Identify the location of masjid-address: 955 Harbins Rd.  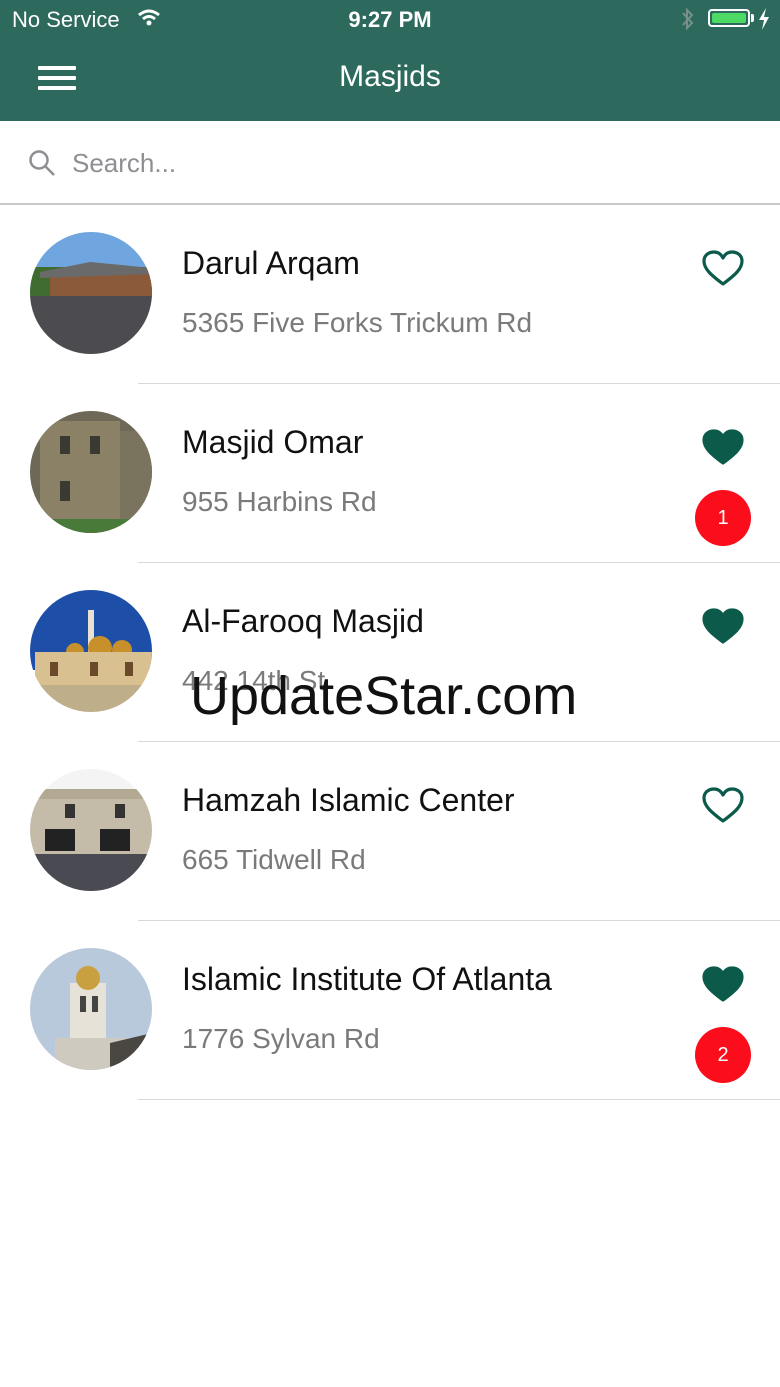
(279, 501).